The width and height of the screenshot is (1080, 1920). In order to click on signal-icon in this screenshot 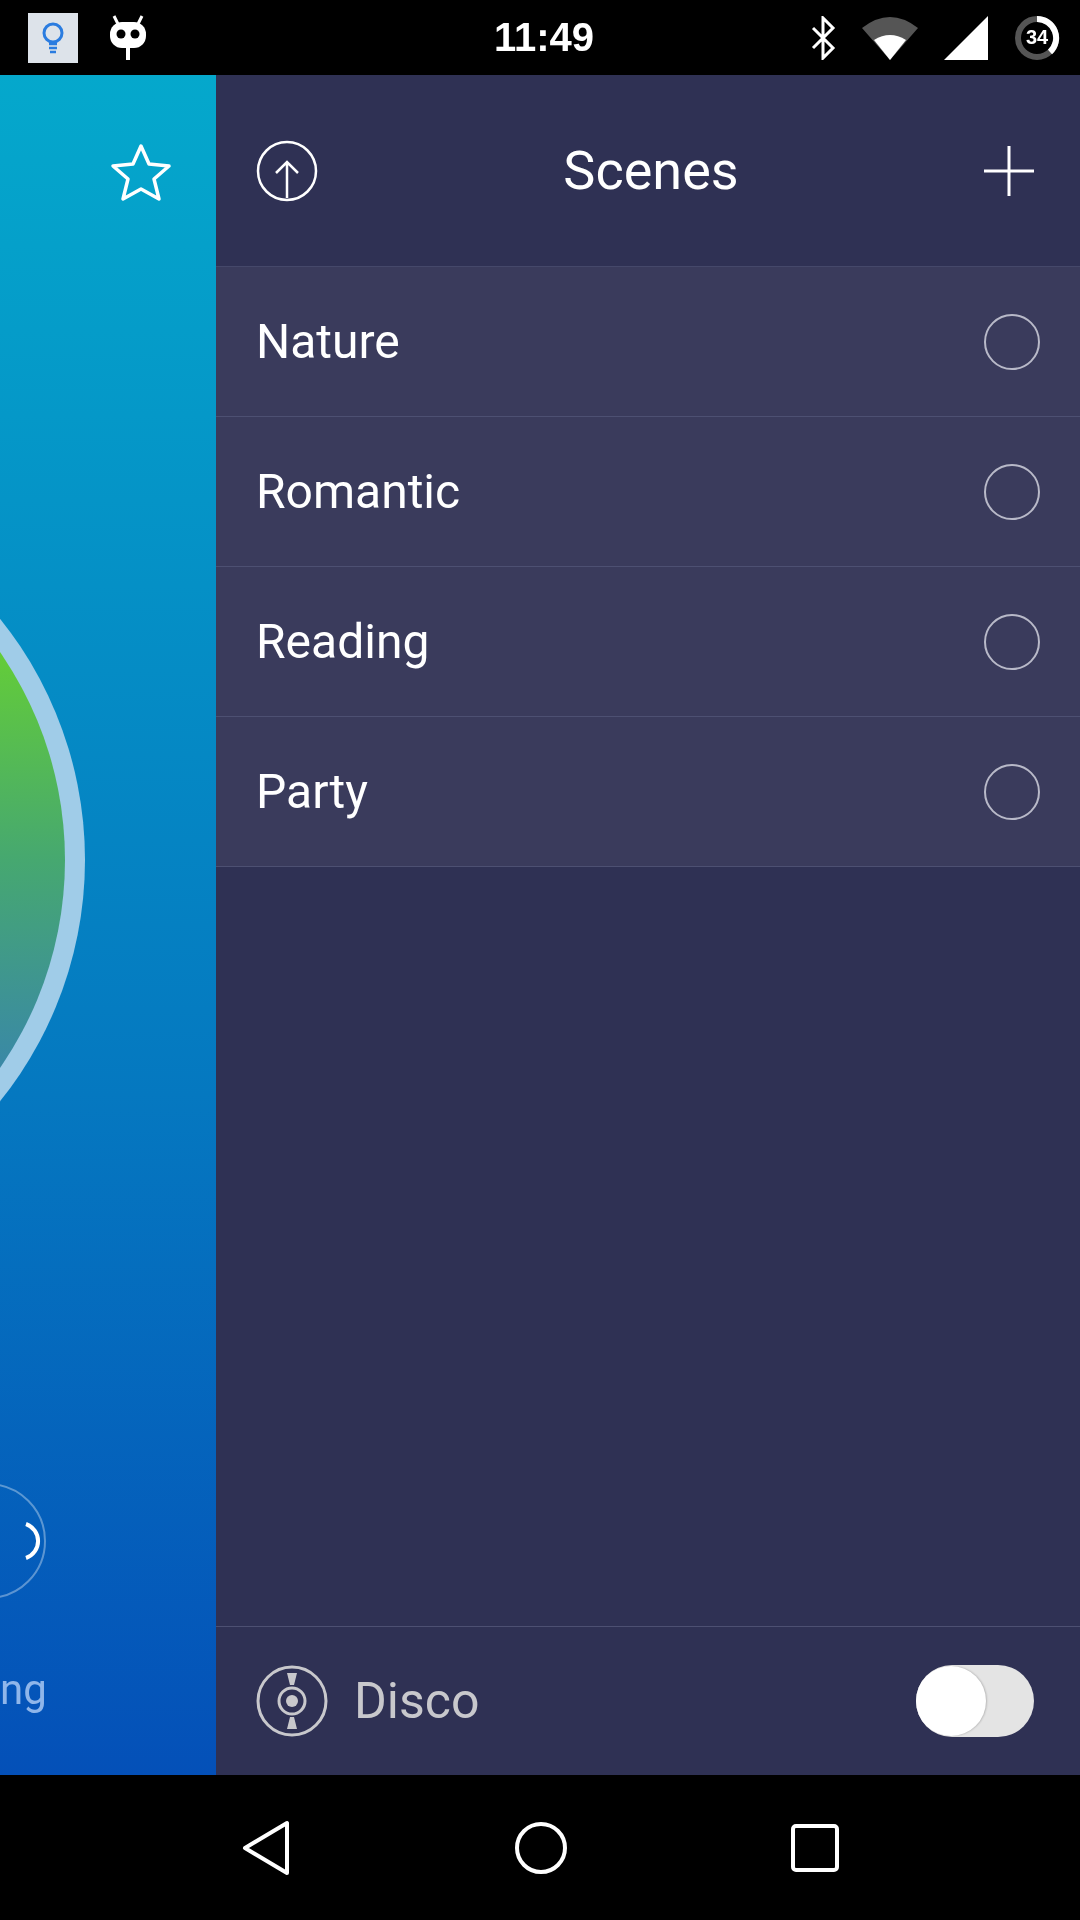, I will do `click(966, 37)`.